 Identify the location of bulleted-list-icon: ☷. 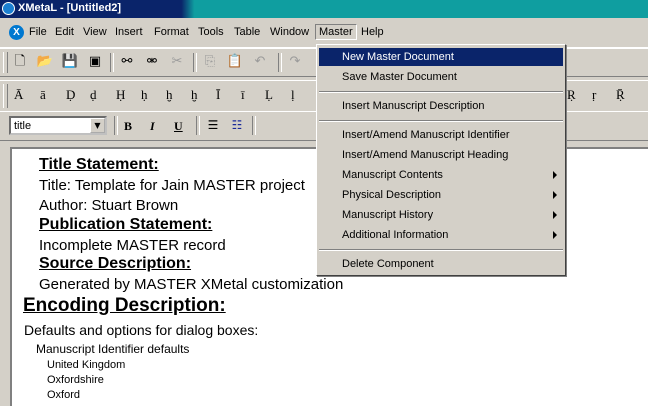
(237, 125).